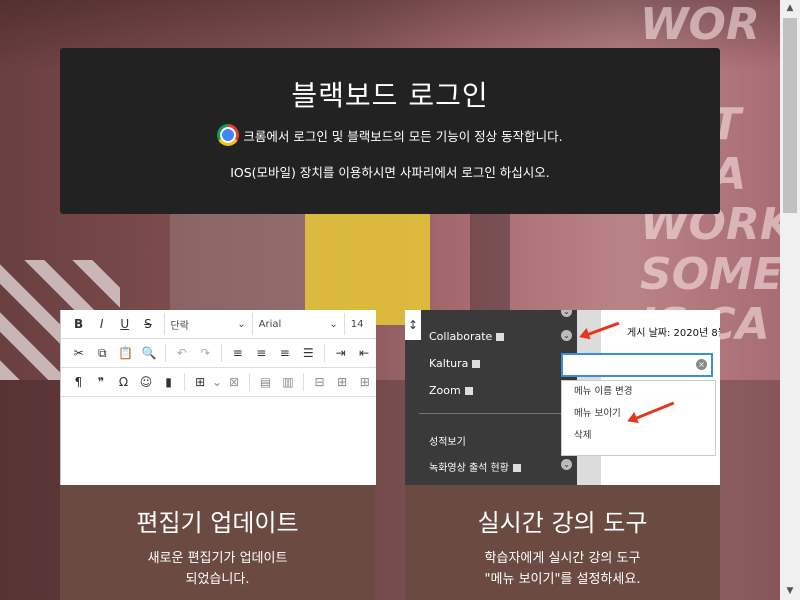  Describe the element at coordinates (234, 382) in the screenshot. I see `delete-table-icon: ⊠` at that location.